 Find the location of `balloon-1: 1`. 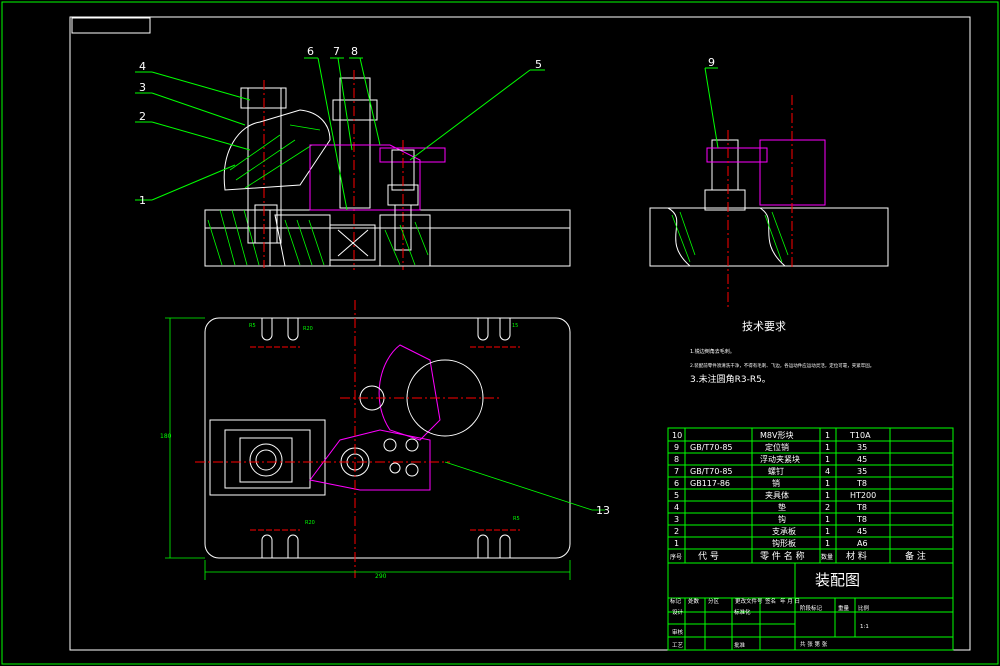

balloon-1: 1 is located at coordinates (142, 200).